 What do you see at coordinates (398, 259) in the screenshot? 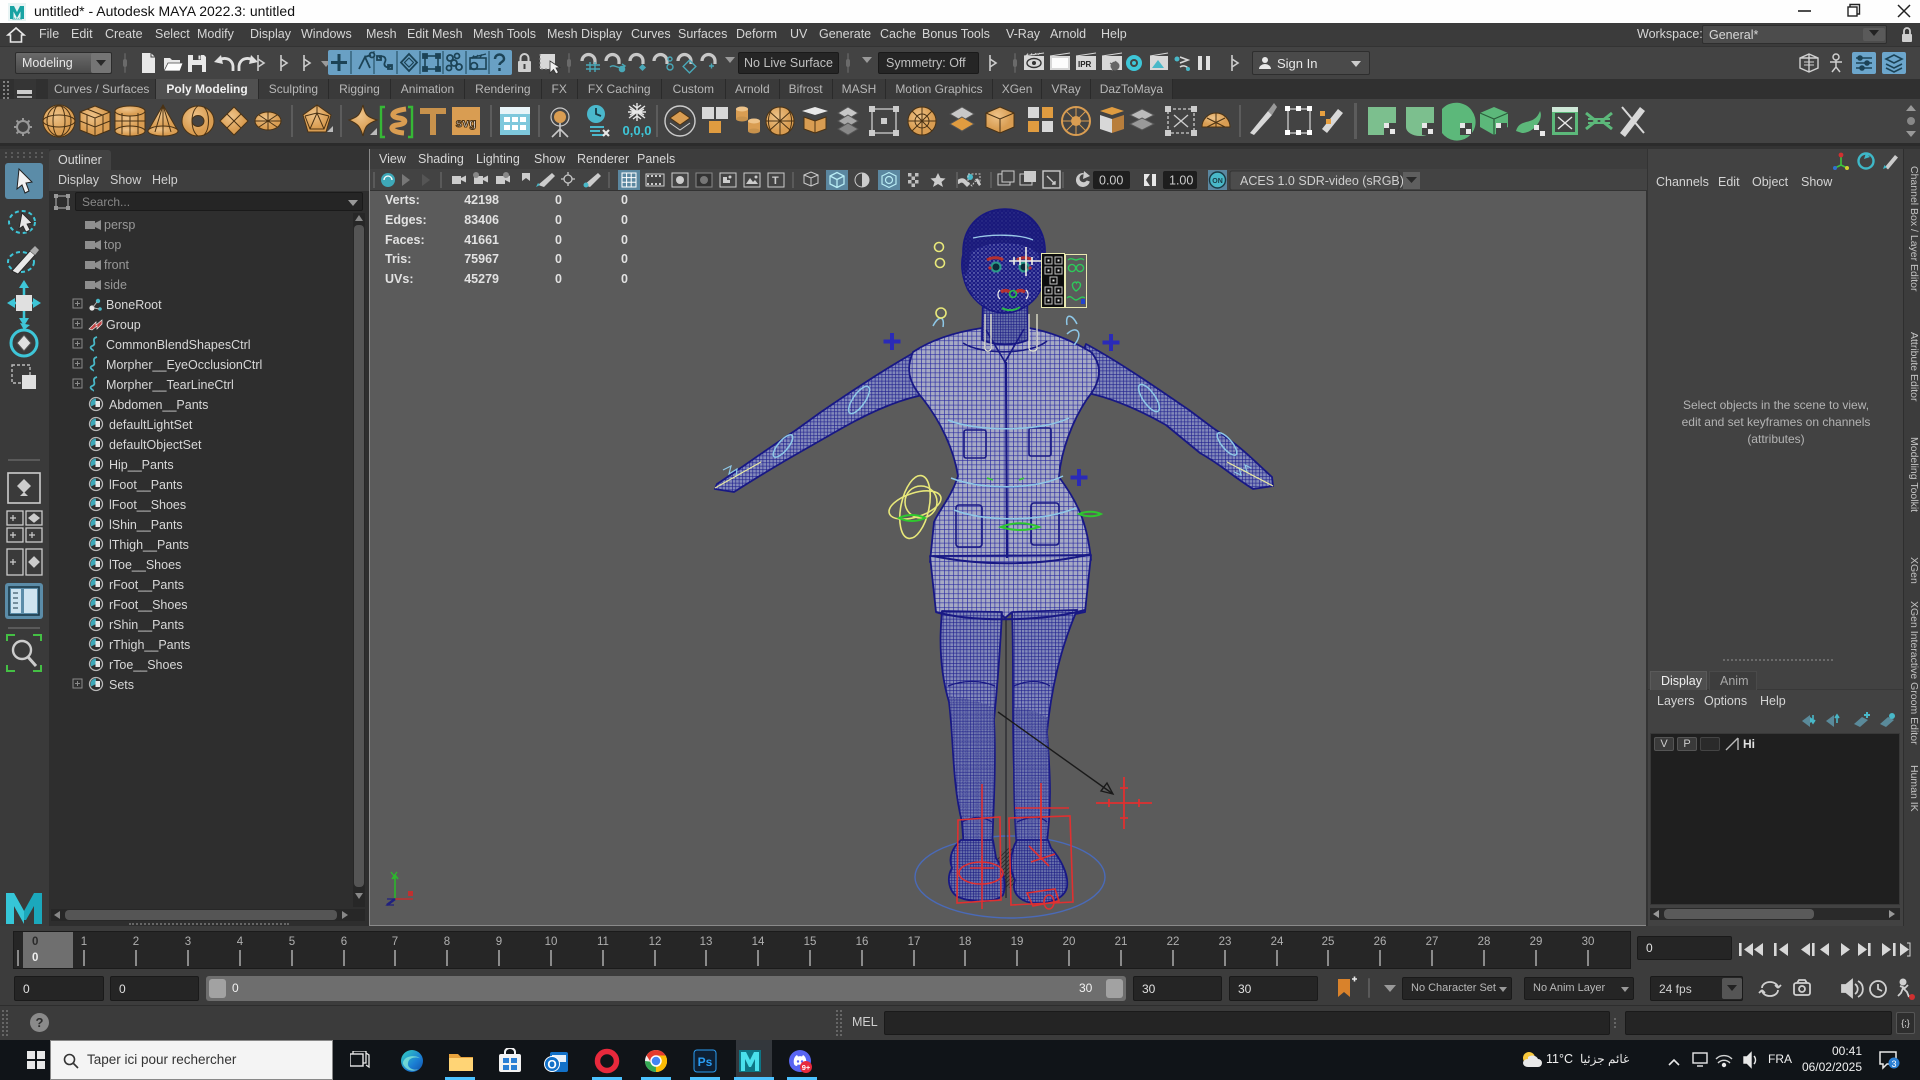
I see `svg-text: Tris:` at bounding box center [398, 259].